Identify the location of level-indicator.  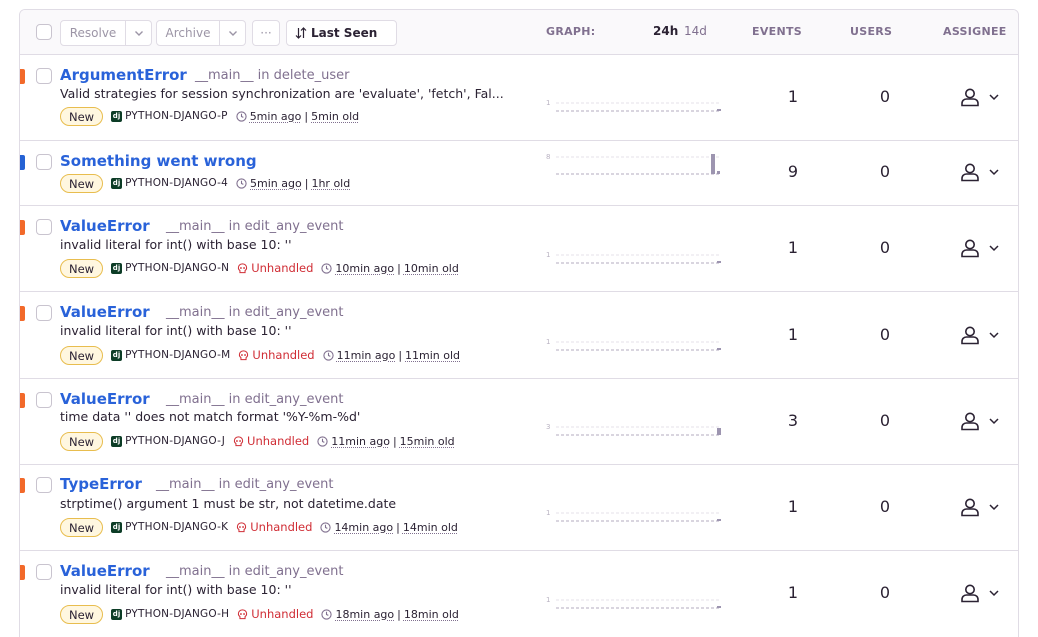
(22, 485).